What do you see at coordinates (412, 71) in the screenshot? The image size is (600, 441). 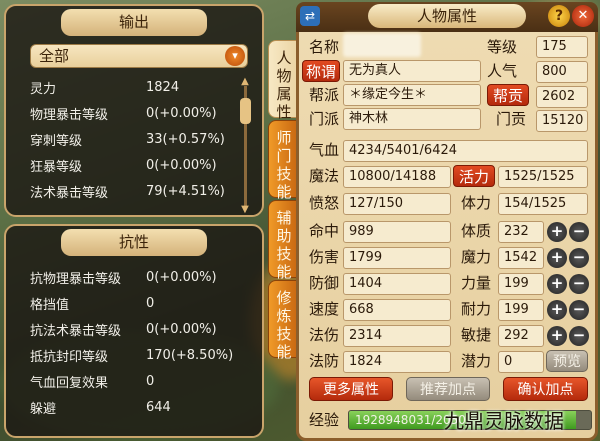 I see `title-value: 无为真人` at bounding box center [412, 71].